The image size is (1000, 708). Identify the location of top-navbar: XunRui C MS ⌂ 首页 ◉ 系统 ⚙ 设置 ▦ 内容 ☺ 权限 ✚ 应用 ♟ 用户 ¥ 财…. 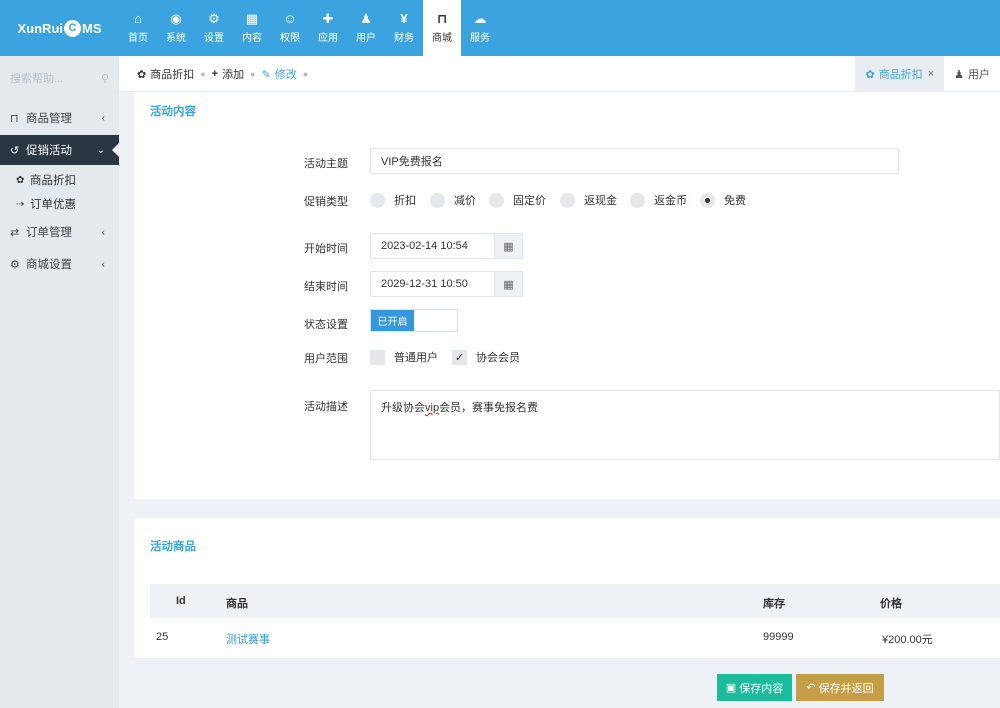
(500, 28).